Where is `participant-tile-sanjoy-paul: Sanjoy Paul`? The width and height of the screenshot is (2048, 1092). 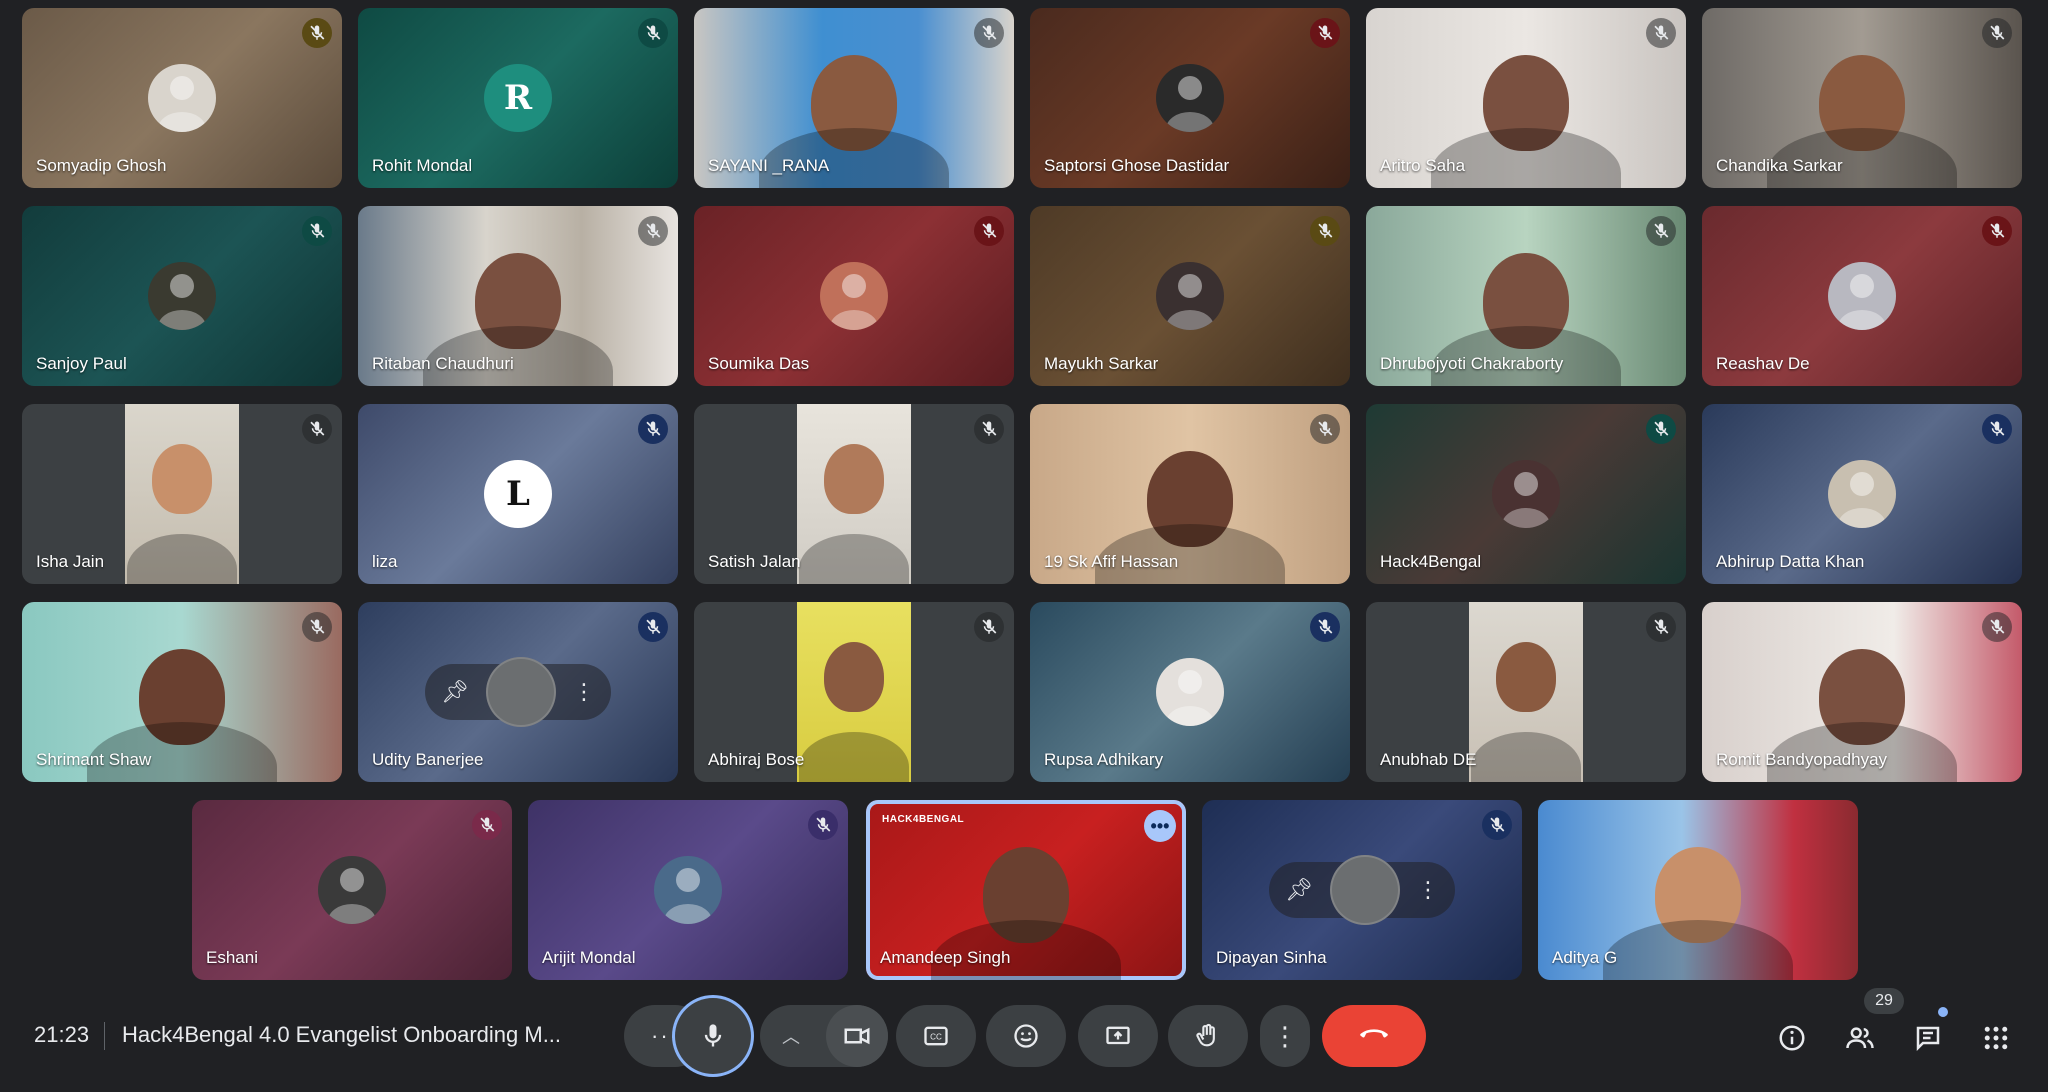 participant-tile-sanjoy-paul: Sanjoy Paul is located at coordinates (182, 296).